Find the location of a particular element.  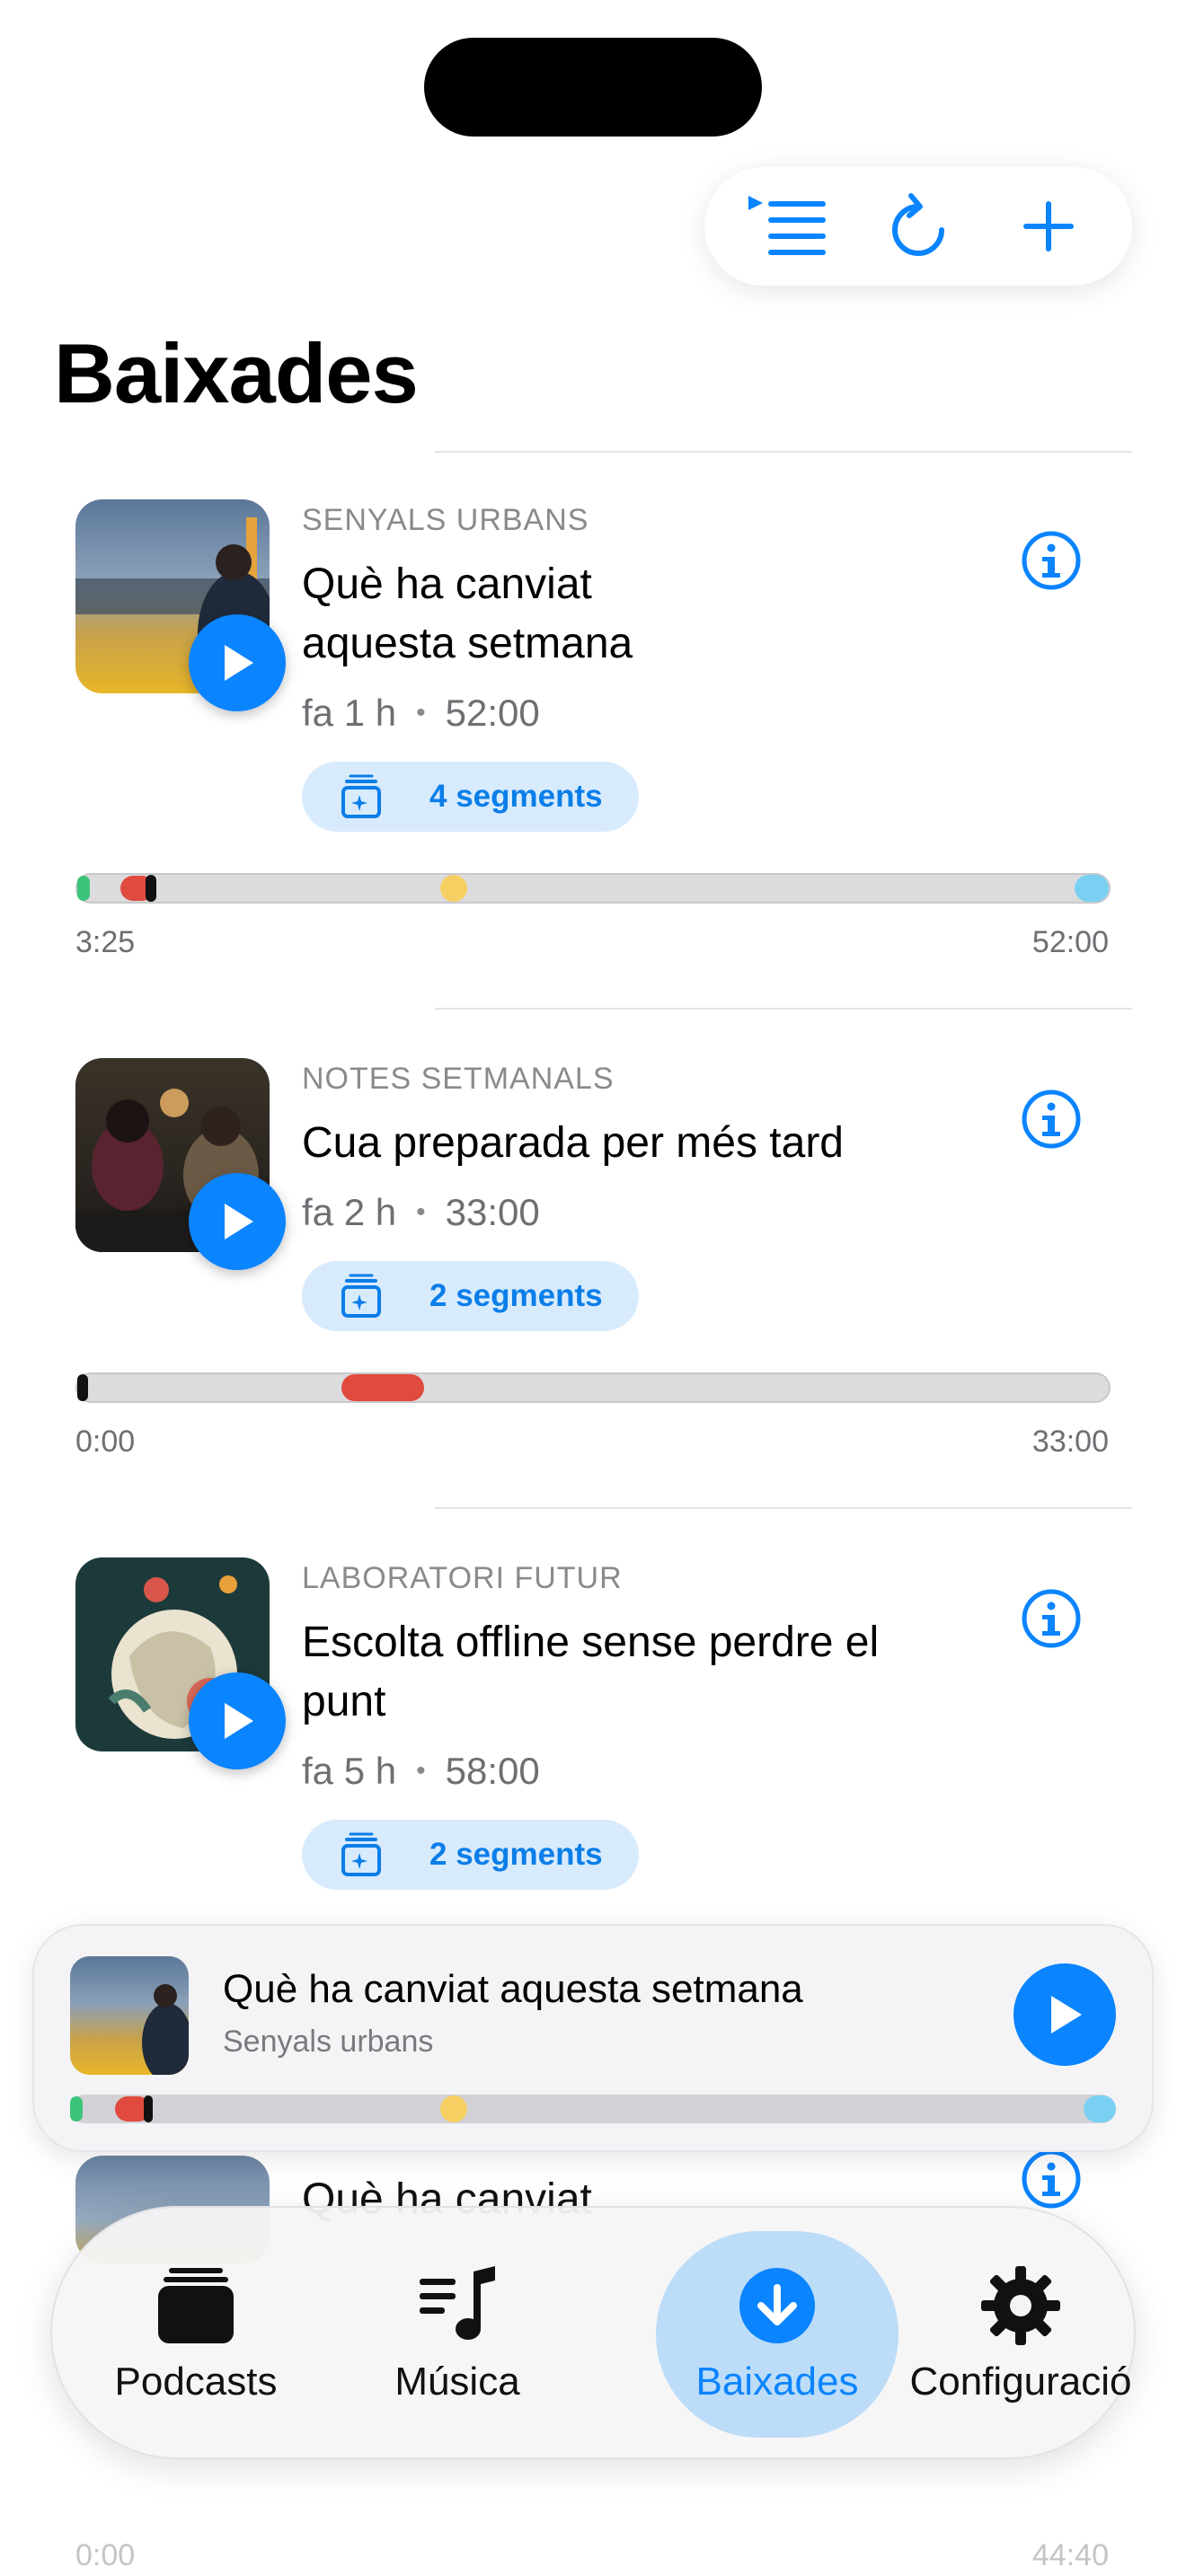

tab-label: Configuració is located at coordinates (1020, 2382).